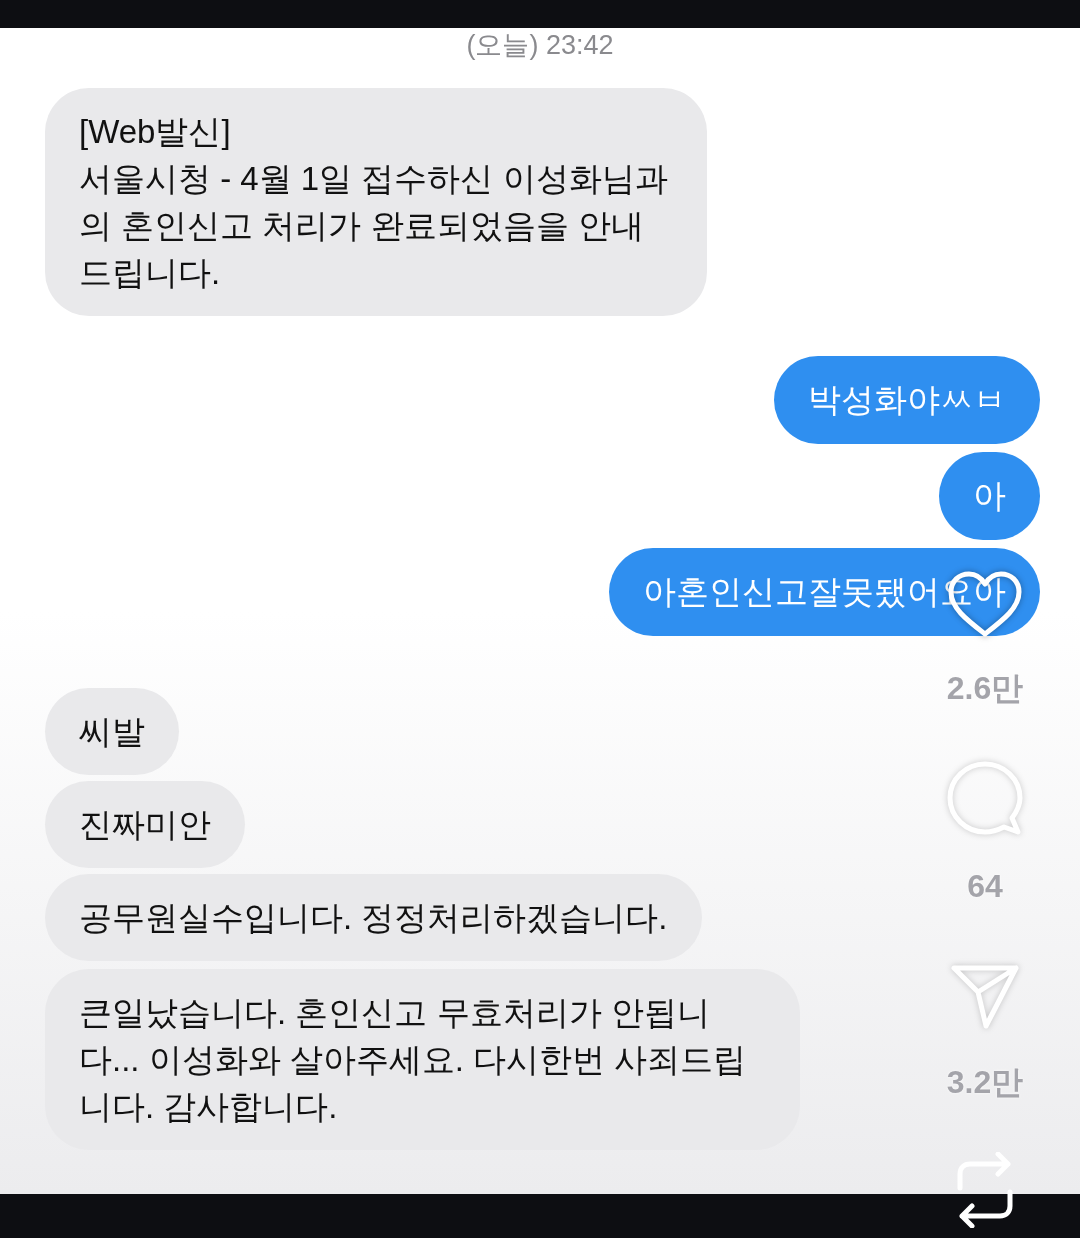 This screenshot has width=1080, height=1238. I want to click on timestamp: (오늘) 23:42, so click(540, 45).